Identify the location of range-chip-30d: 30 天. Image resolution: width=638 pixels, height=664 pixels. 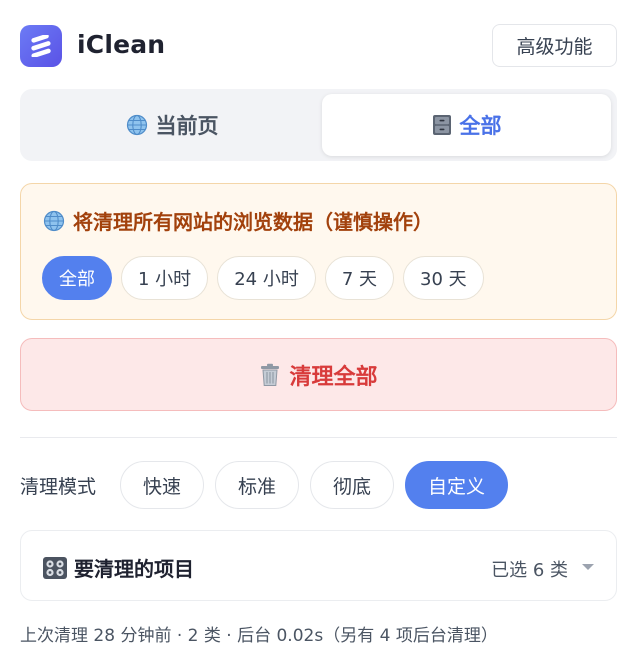
(443, 278).